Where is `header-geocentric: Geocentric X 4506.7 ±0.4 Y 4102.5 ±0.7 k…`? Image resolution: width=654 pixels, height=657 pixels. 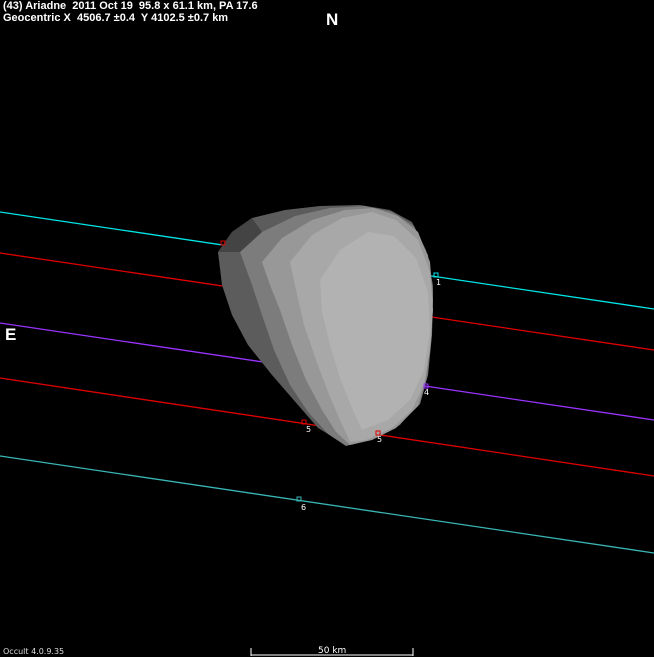
header-geocentric: Geocentric X 4506.7 ±0.4 Y 4102.5 ±0.7 k… is located at coordinates (116, 18).